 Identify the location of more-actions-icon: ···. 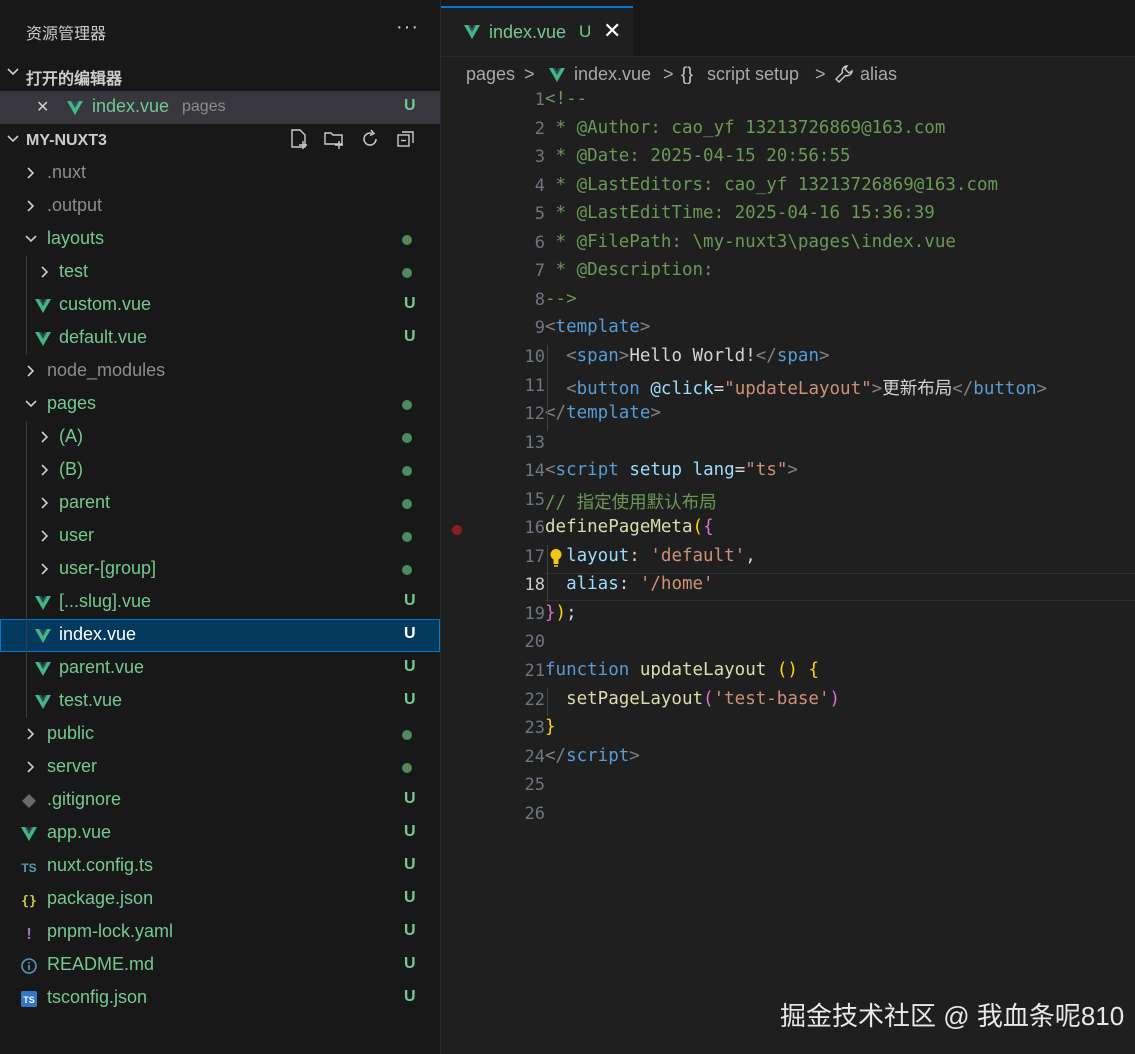
(407, 27).